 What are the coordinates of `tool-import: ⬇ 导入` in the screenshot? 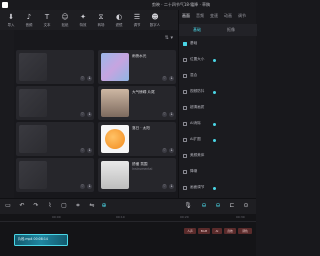 It's located at (11, 21).